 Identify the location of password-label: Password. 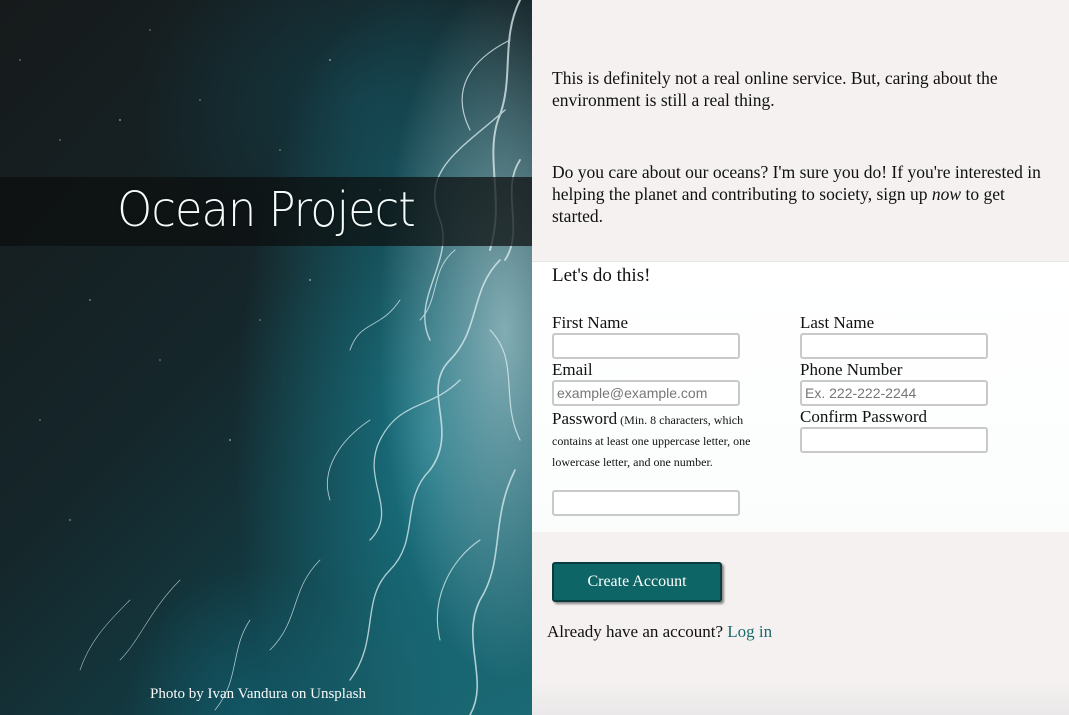
(585, 418).